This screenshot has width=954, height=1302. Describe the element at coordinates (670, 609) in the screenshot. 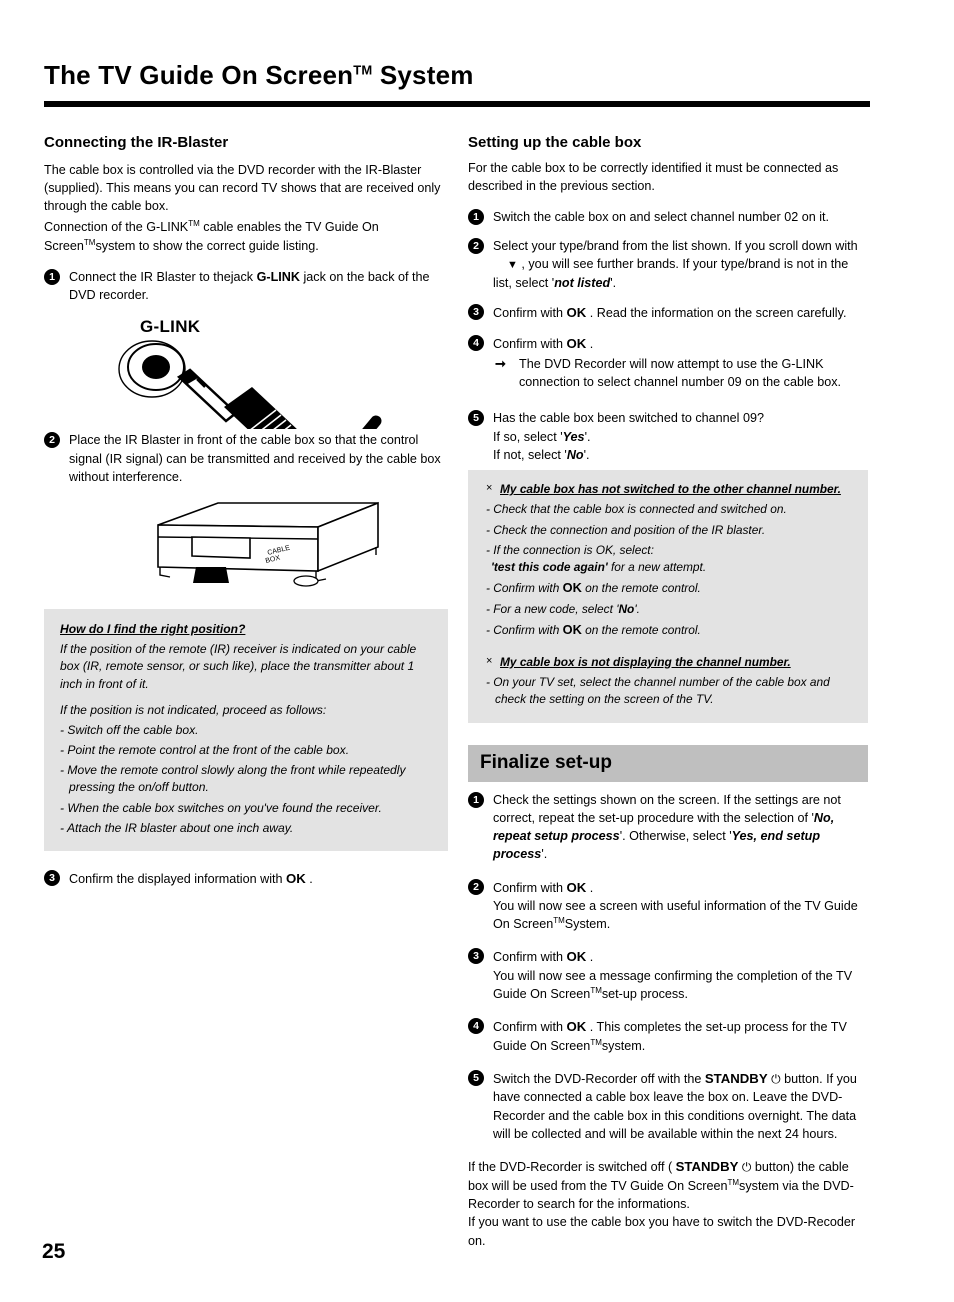

I see `troubleshoot-bullet: - For a new code, select 'No'.` at that location.